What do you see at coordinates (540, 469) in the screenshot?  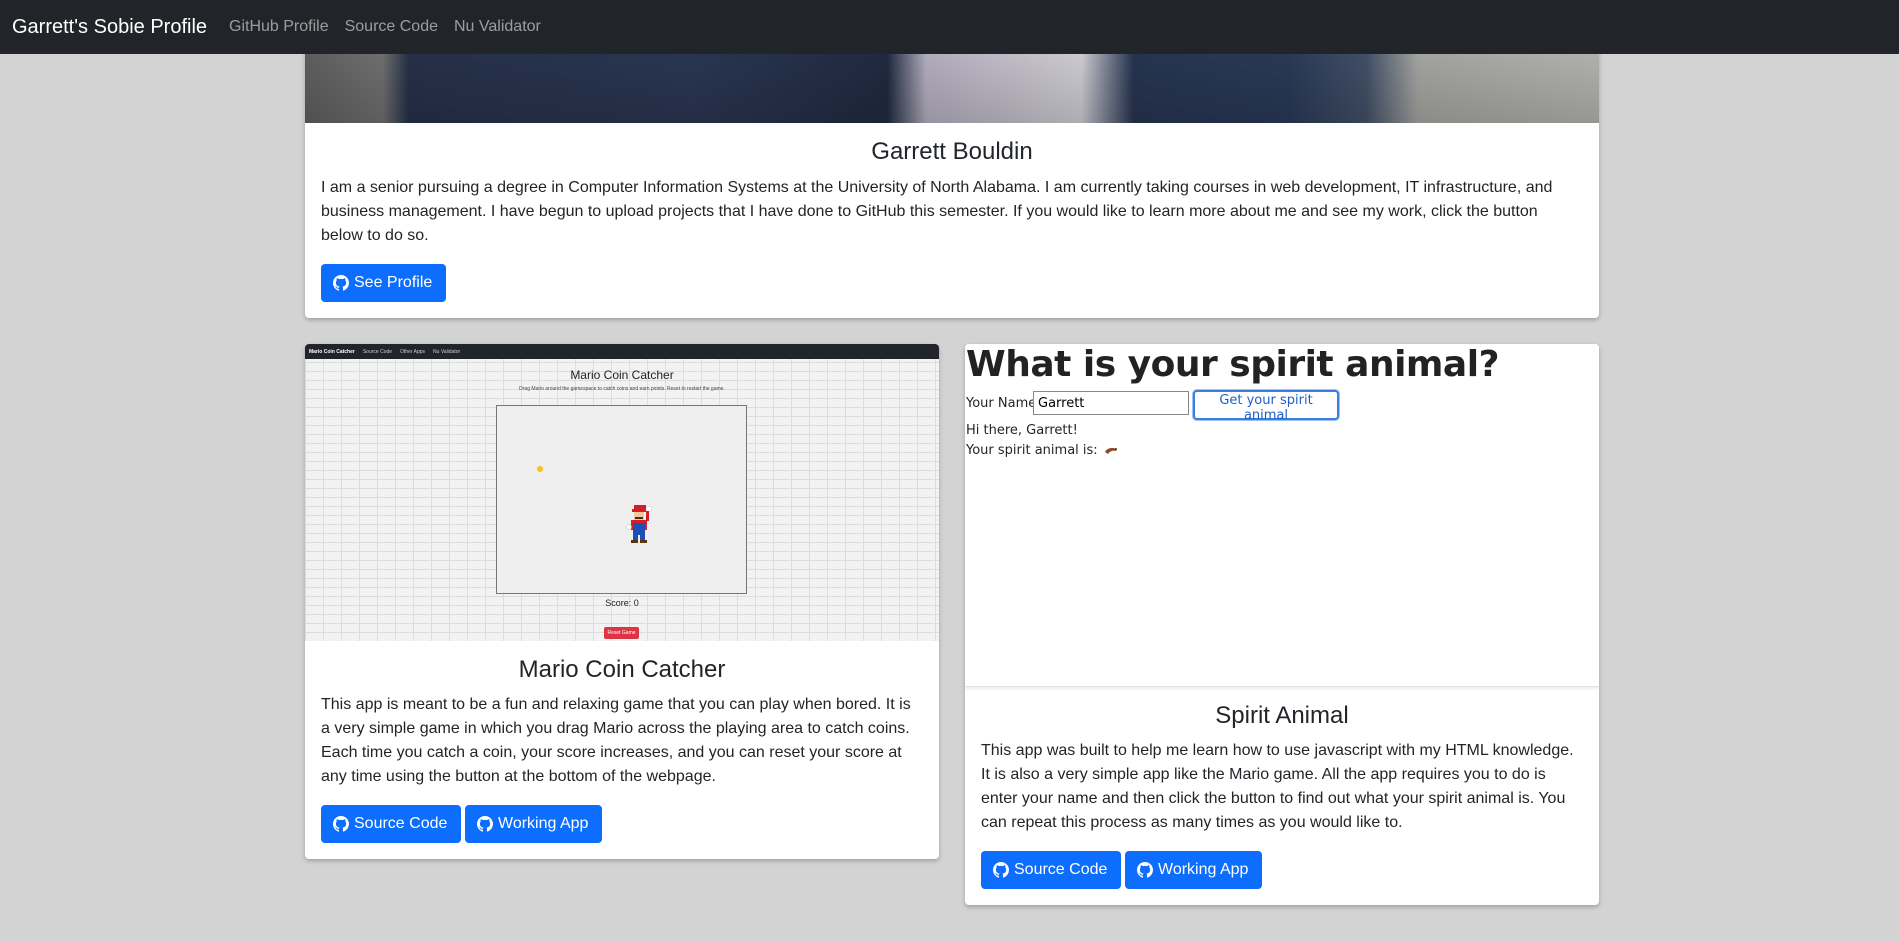 I see `coin-icon` at bounding box center [540, 469].